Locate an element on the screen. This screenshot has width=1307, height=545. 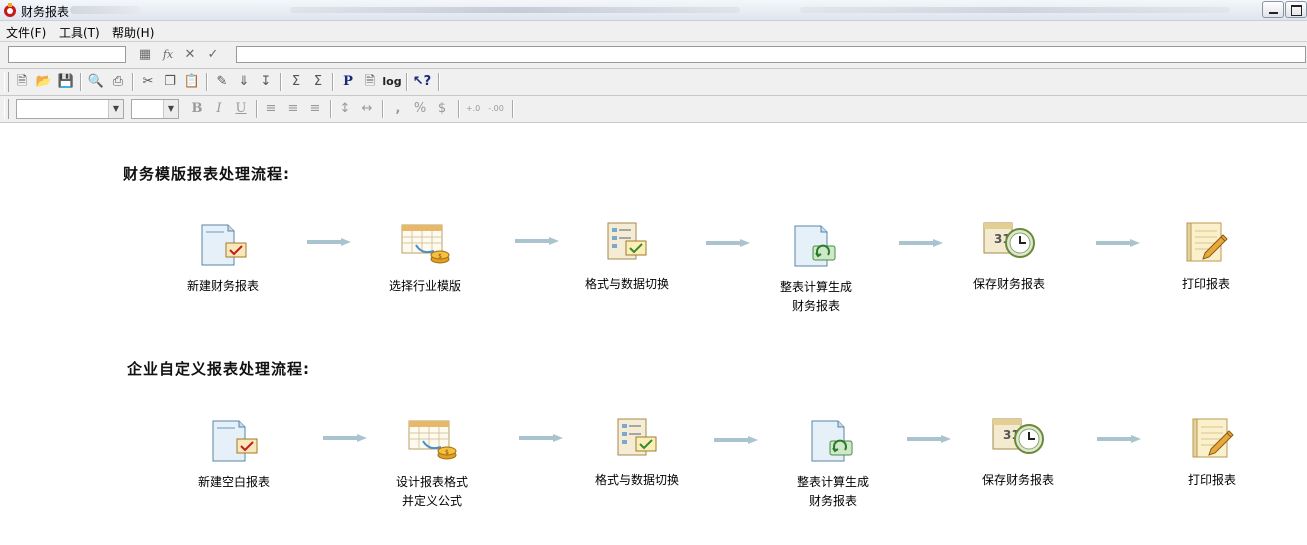
sort-down-icon: ↧ is located at coordinates (266, 82).